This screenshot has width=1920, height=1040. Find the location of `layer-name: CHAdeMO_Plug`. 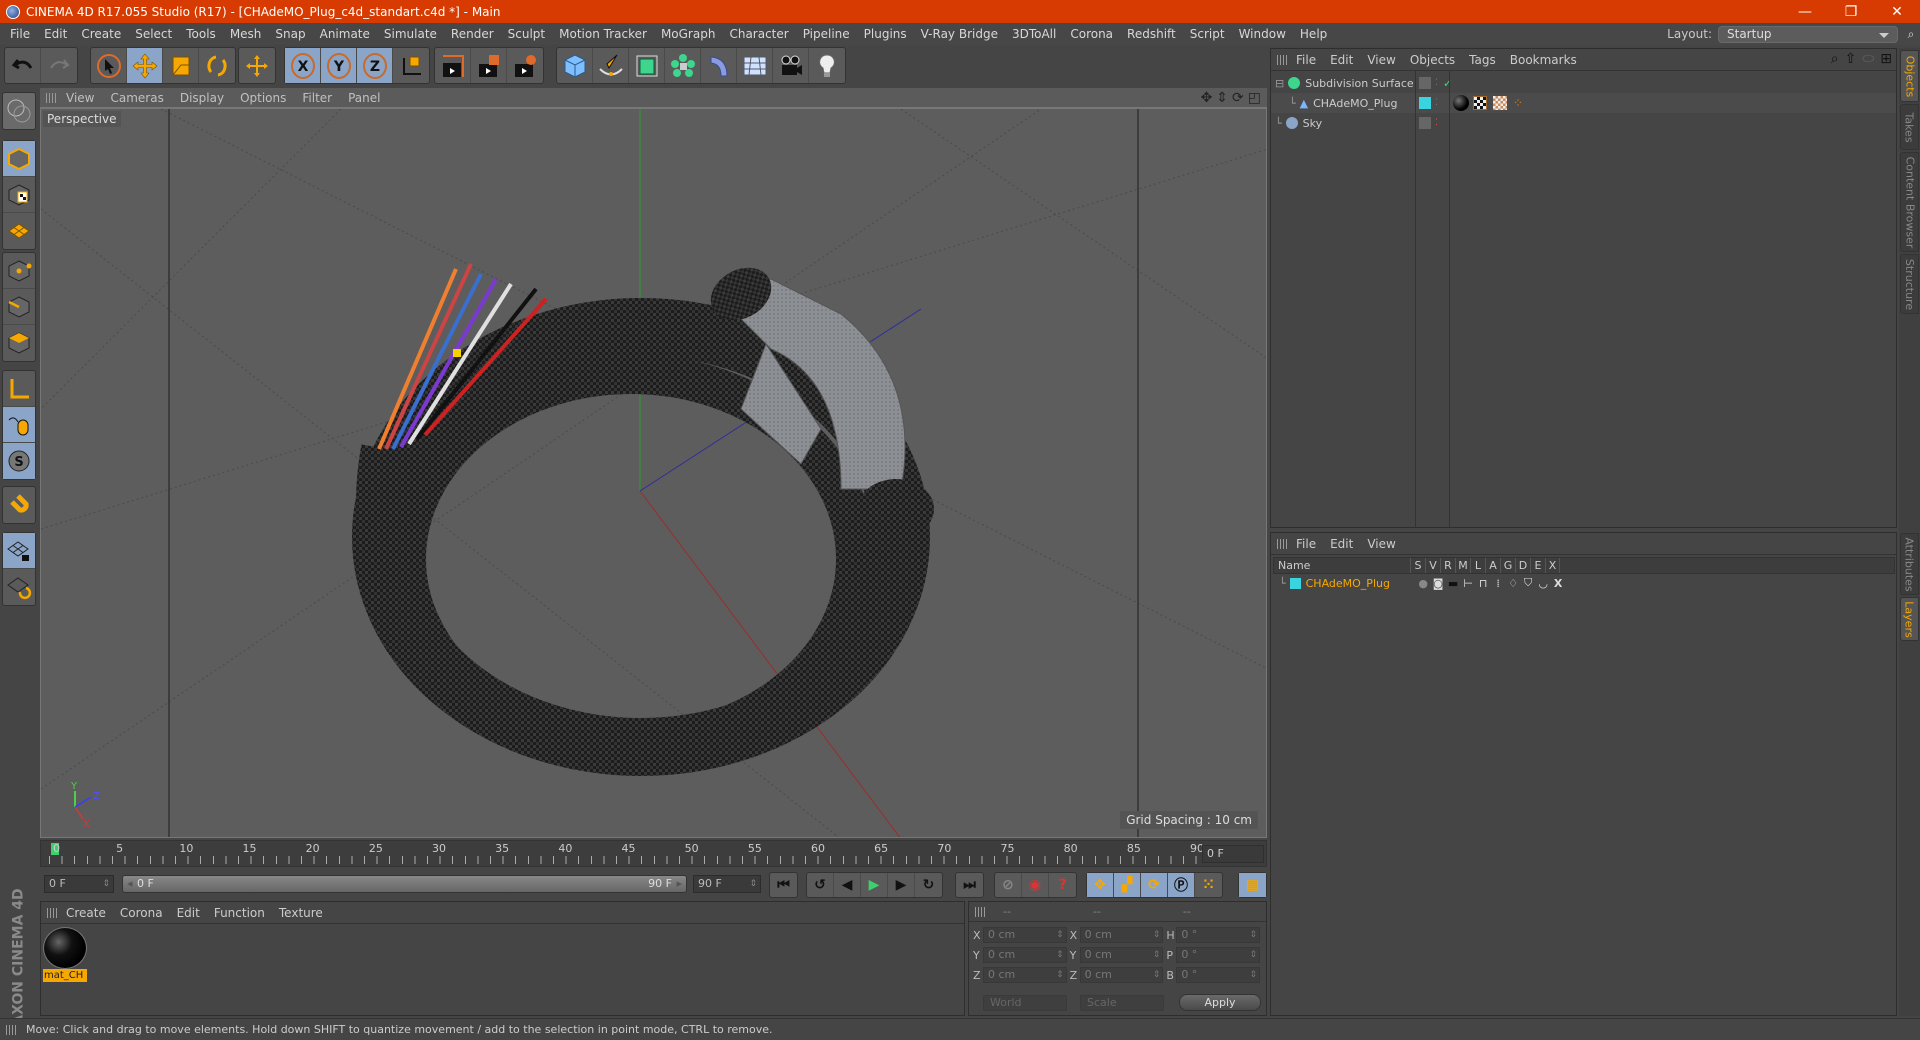

layer-name: CHAdeMO_Plug is located at coordinates (1361, 583).